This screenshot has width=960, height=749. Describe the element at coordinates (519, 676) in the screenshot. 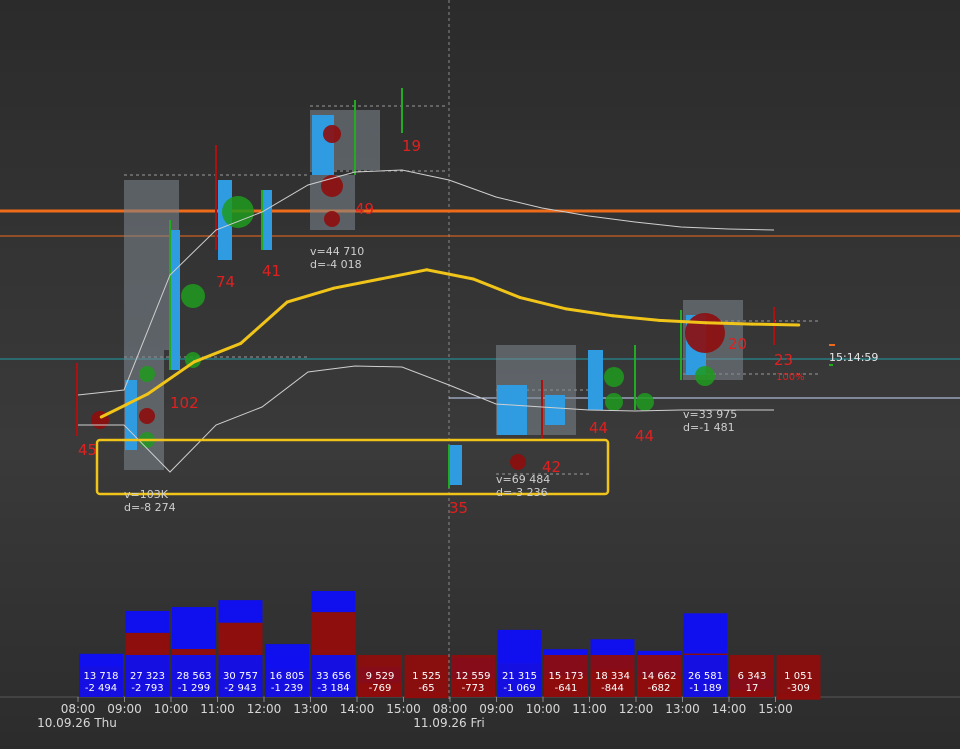

I see `volume-bar-volume-label: 21 315` at that location.